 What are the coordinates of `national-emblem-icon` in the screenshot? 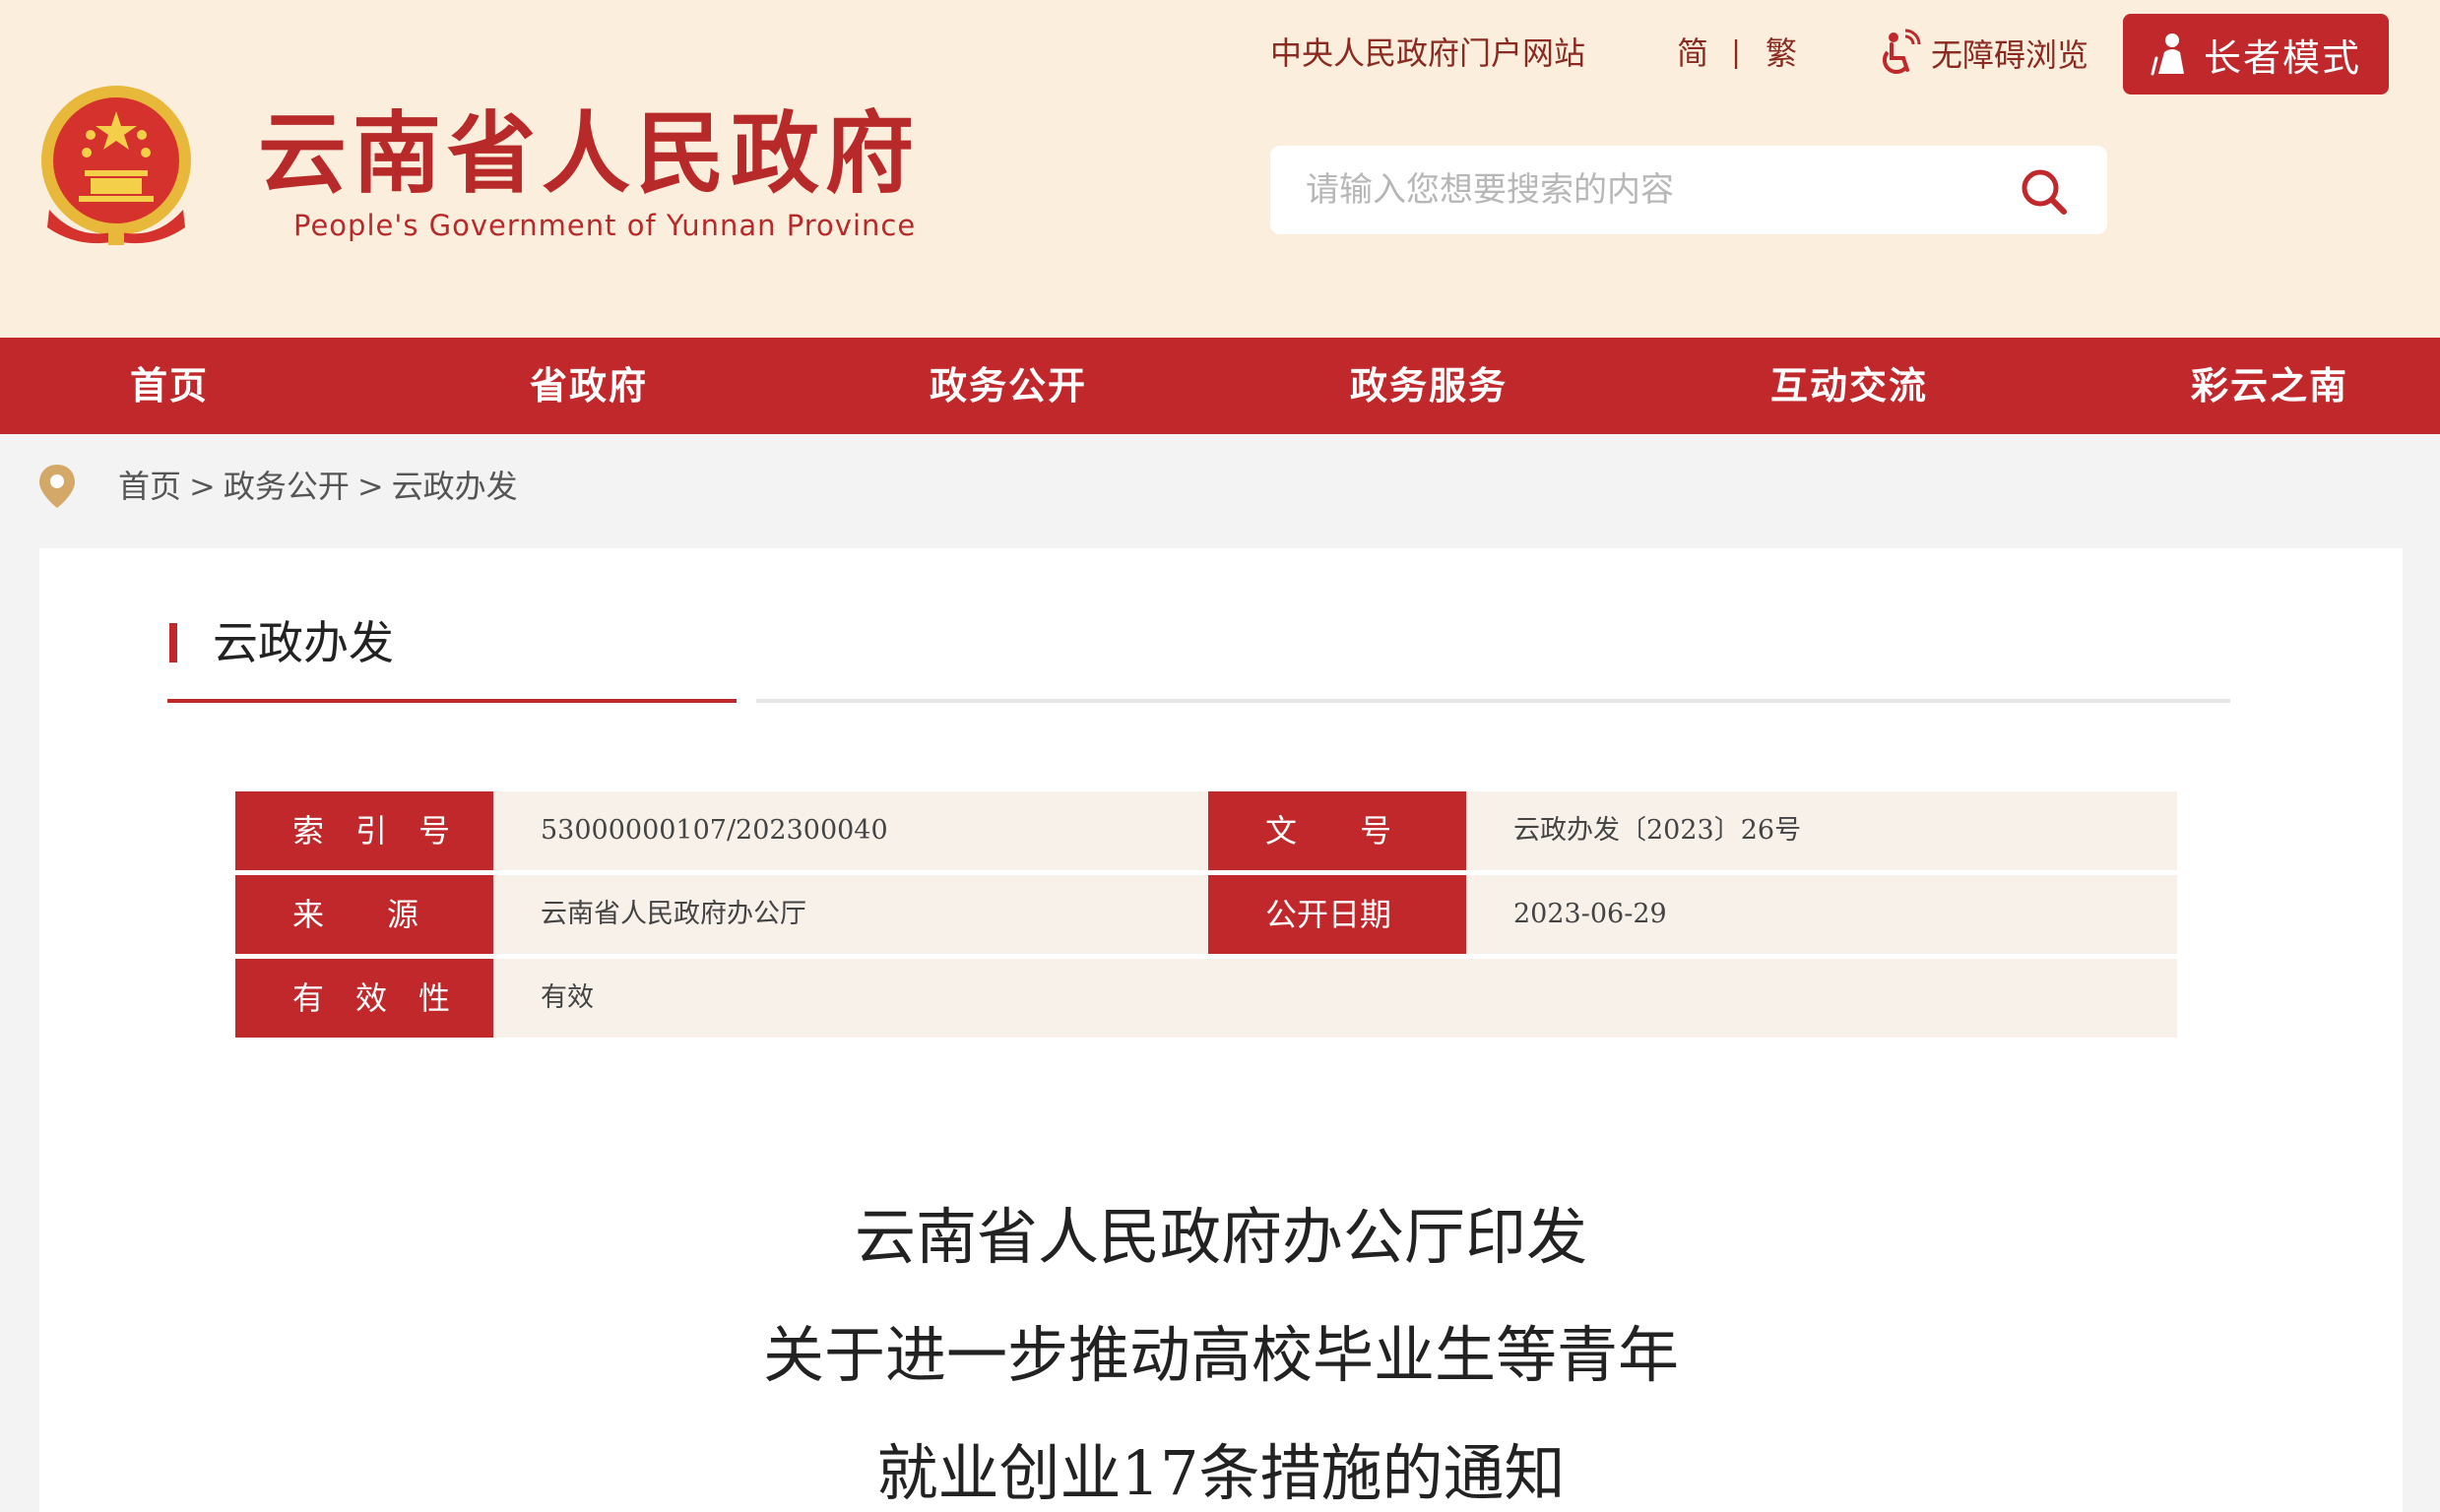 It's located at (116, 167).